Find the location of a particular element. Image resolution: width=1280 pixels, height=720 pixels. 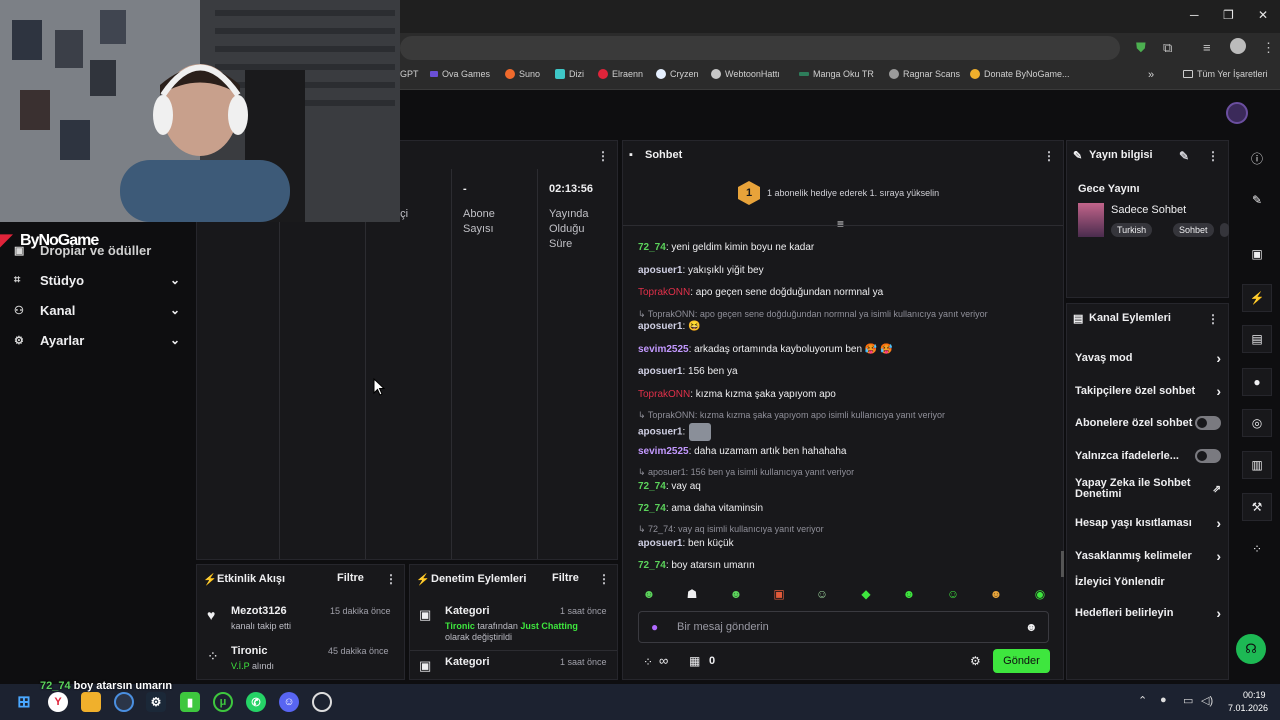

channel-points-icon: ⁘ is located at coordinates (648, 662).